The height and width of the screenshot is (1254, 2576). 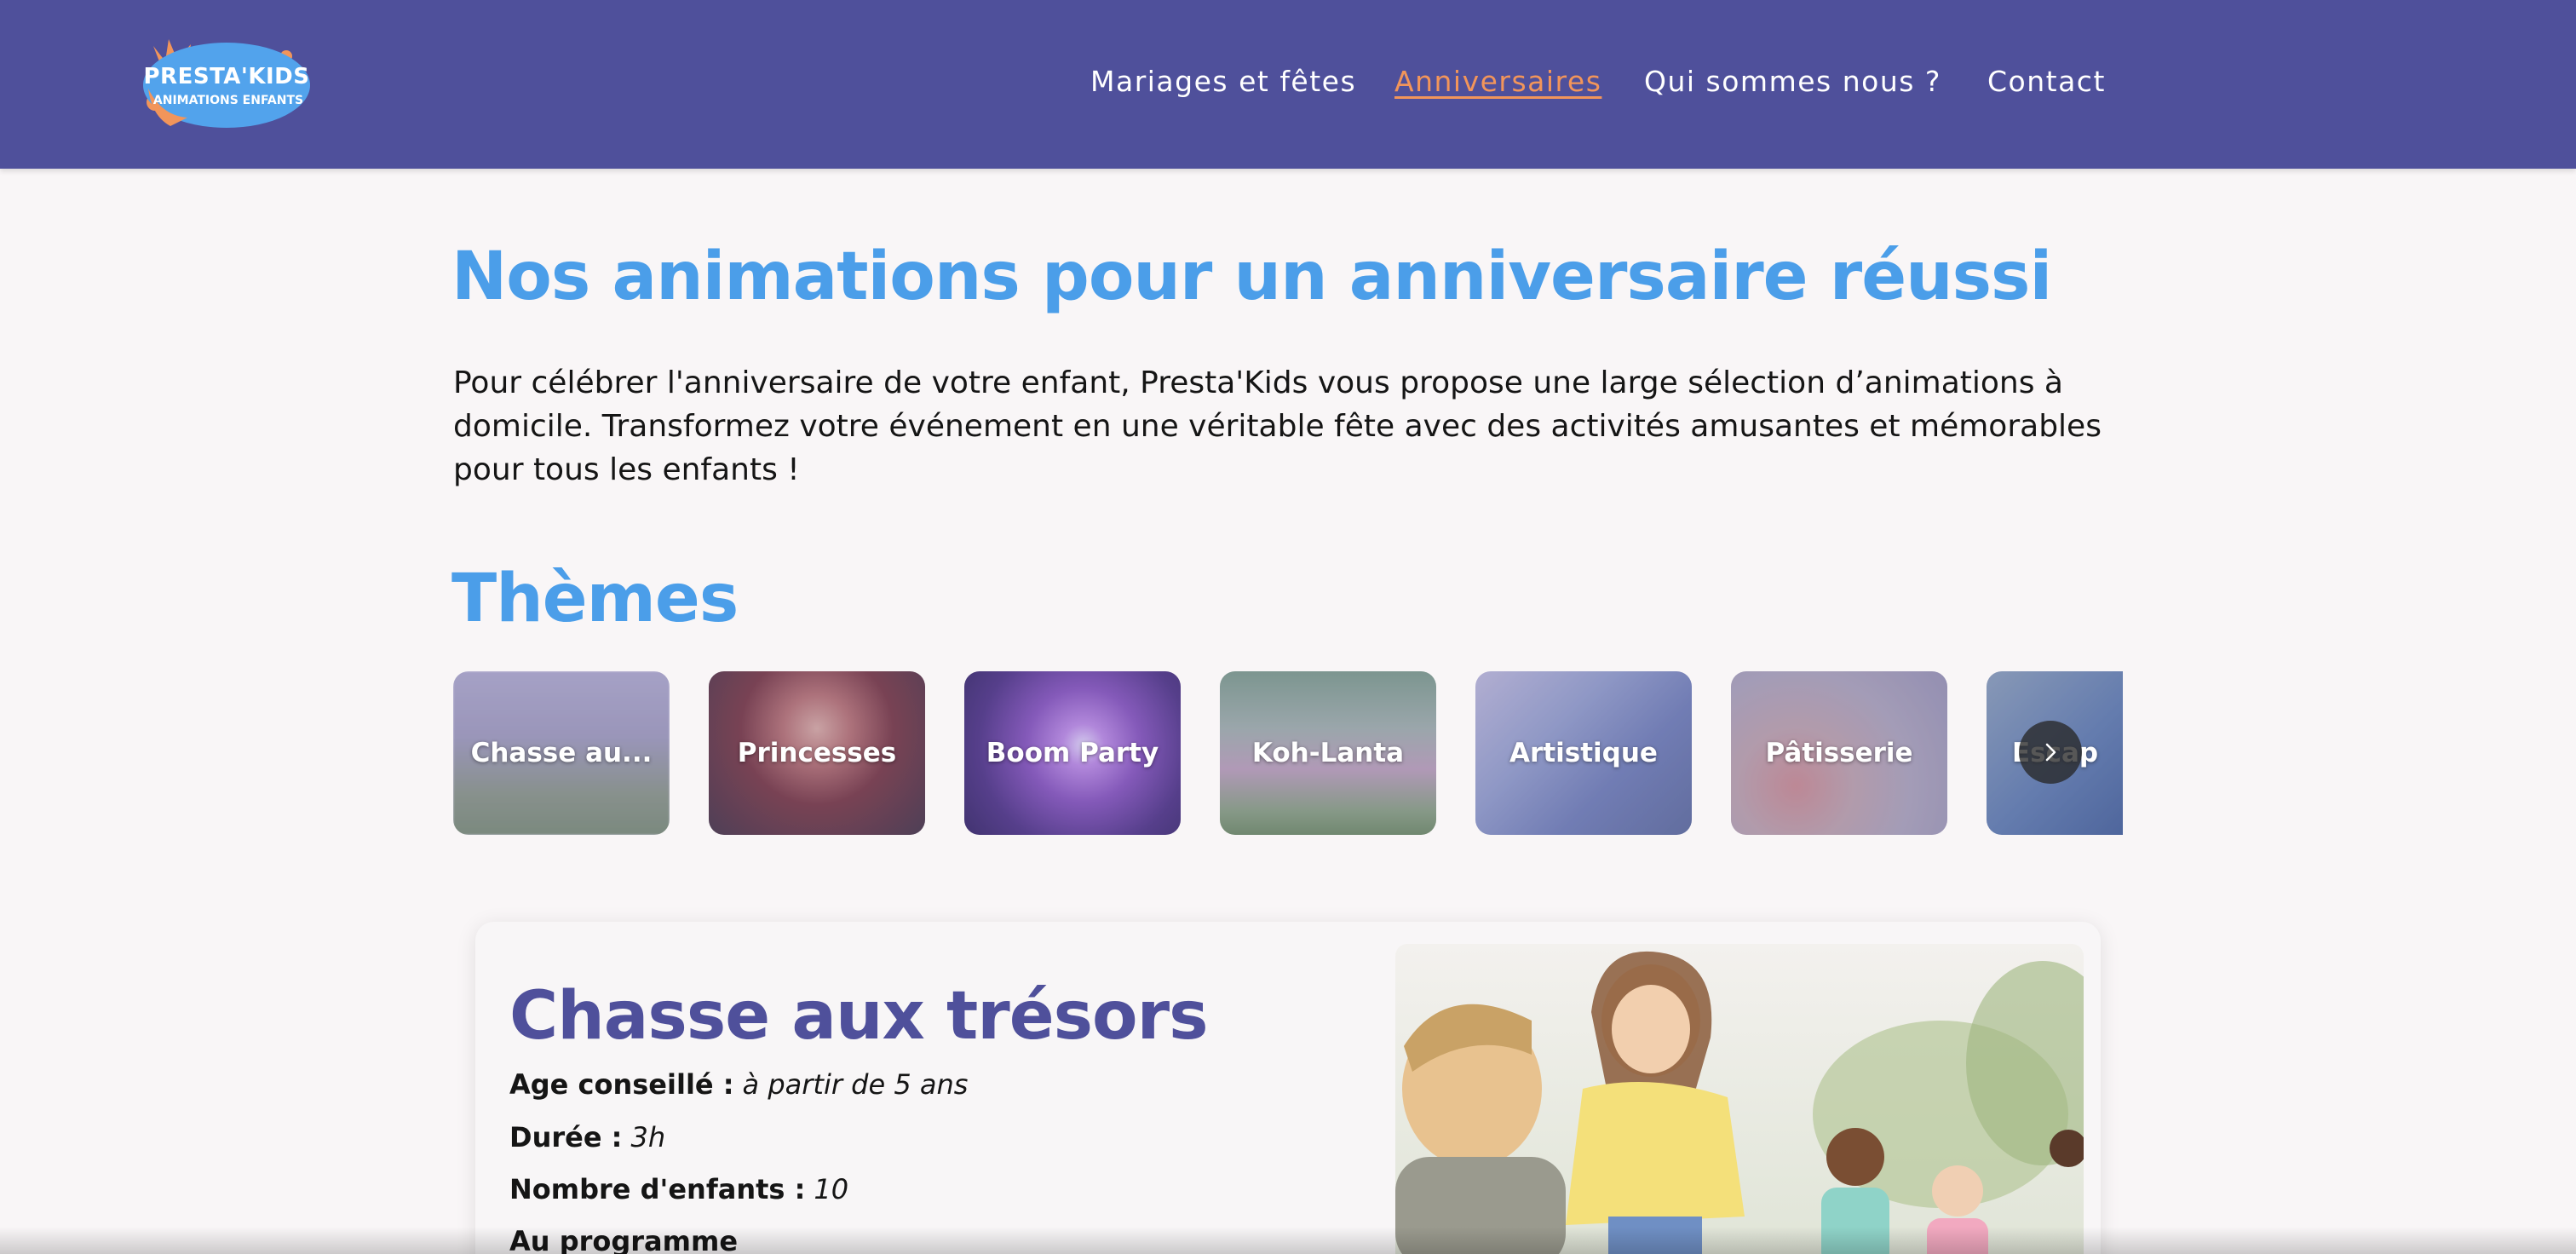 I want to click on detail-photo, so click(x=1740, y=1099).